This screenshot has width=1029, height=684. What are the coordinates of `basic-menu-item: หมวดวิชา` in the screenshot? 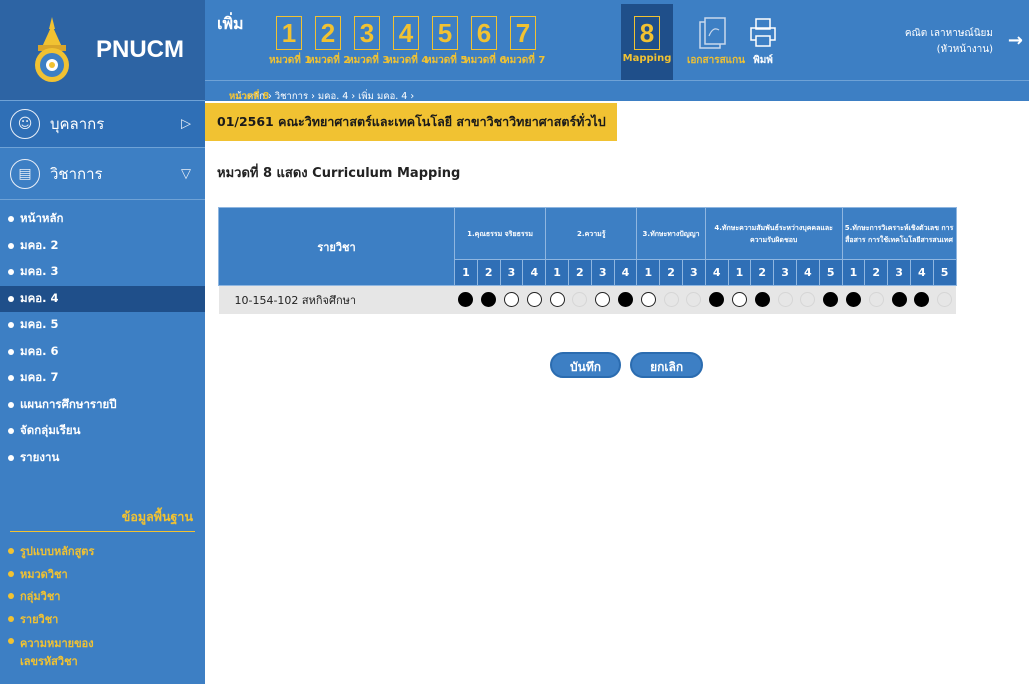 It's located at (102, 574).